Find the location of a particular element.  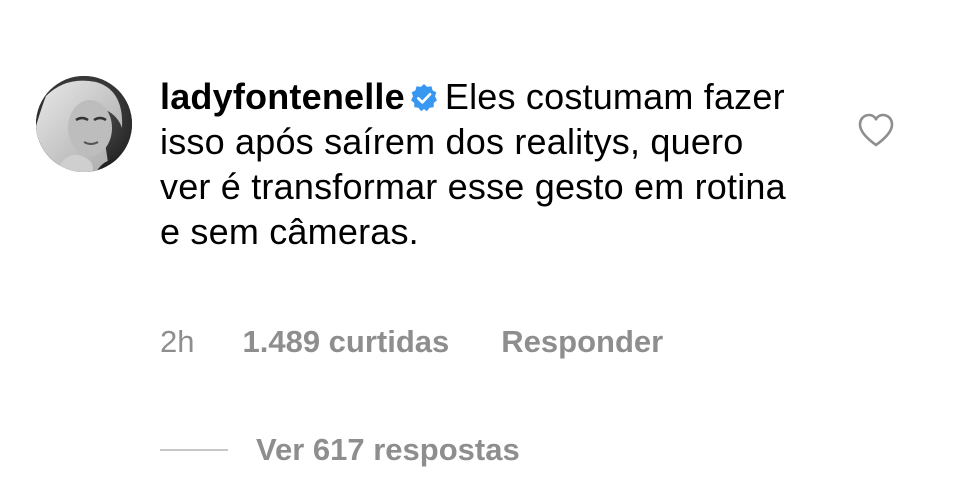

reply-button: Responder is located at coordinates (582, 342).